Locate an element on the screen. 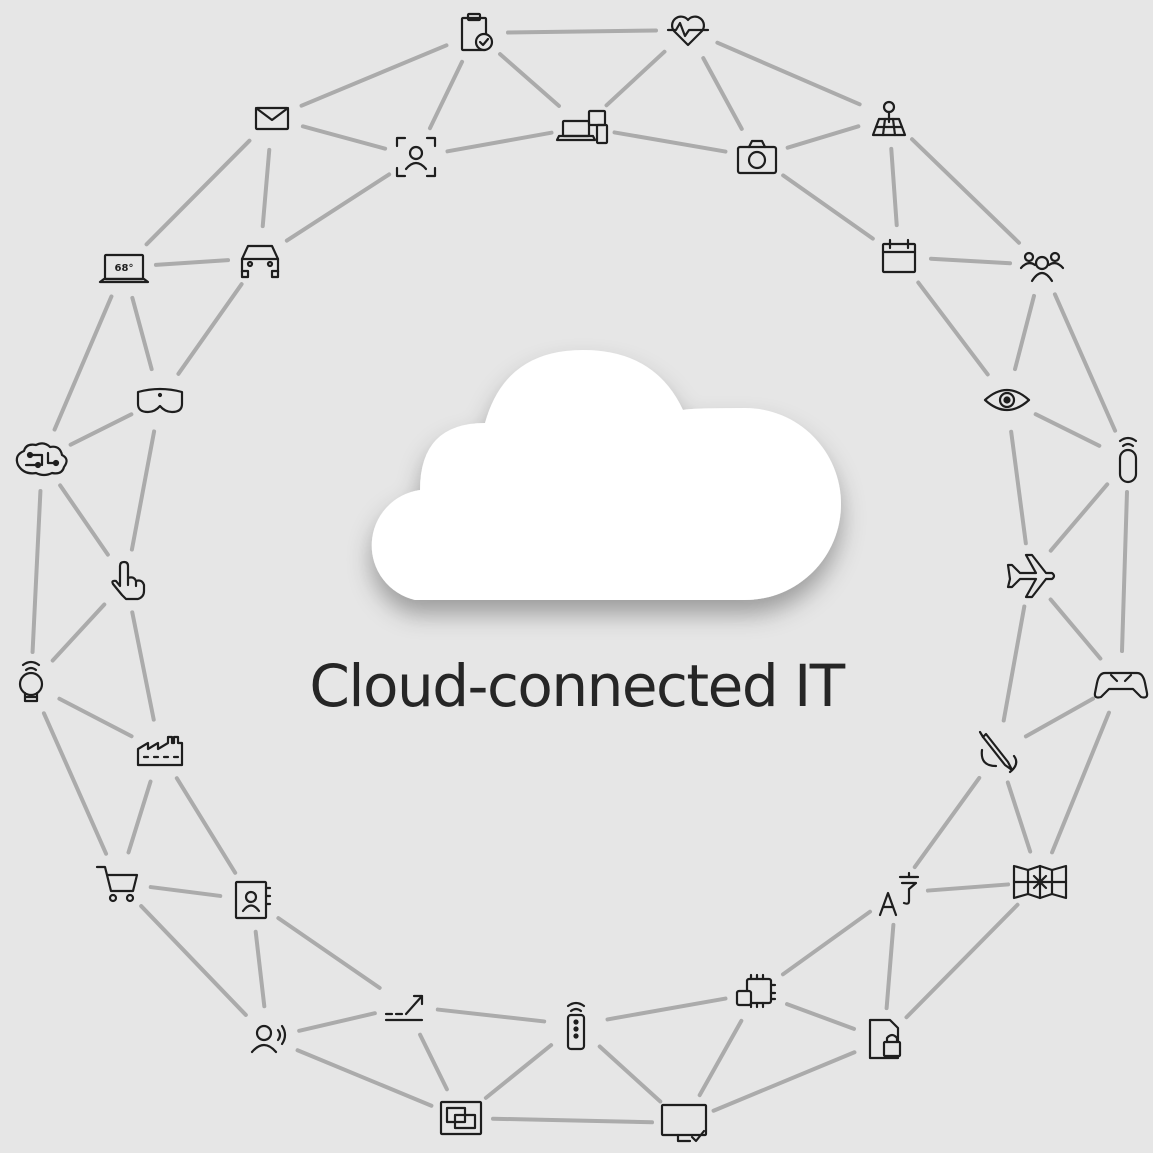  trend-arrow-icon is located at coordinates (404, 1008).